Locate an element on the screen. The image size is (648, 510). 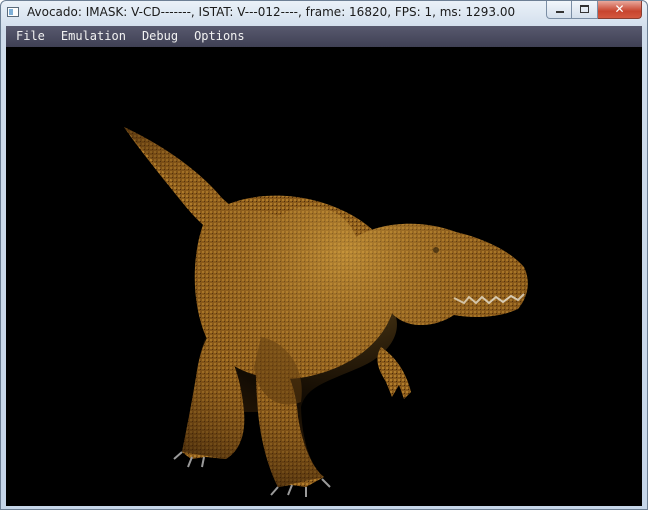
minimize-icon is located at coordinates (560, 12).